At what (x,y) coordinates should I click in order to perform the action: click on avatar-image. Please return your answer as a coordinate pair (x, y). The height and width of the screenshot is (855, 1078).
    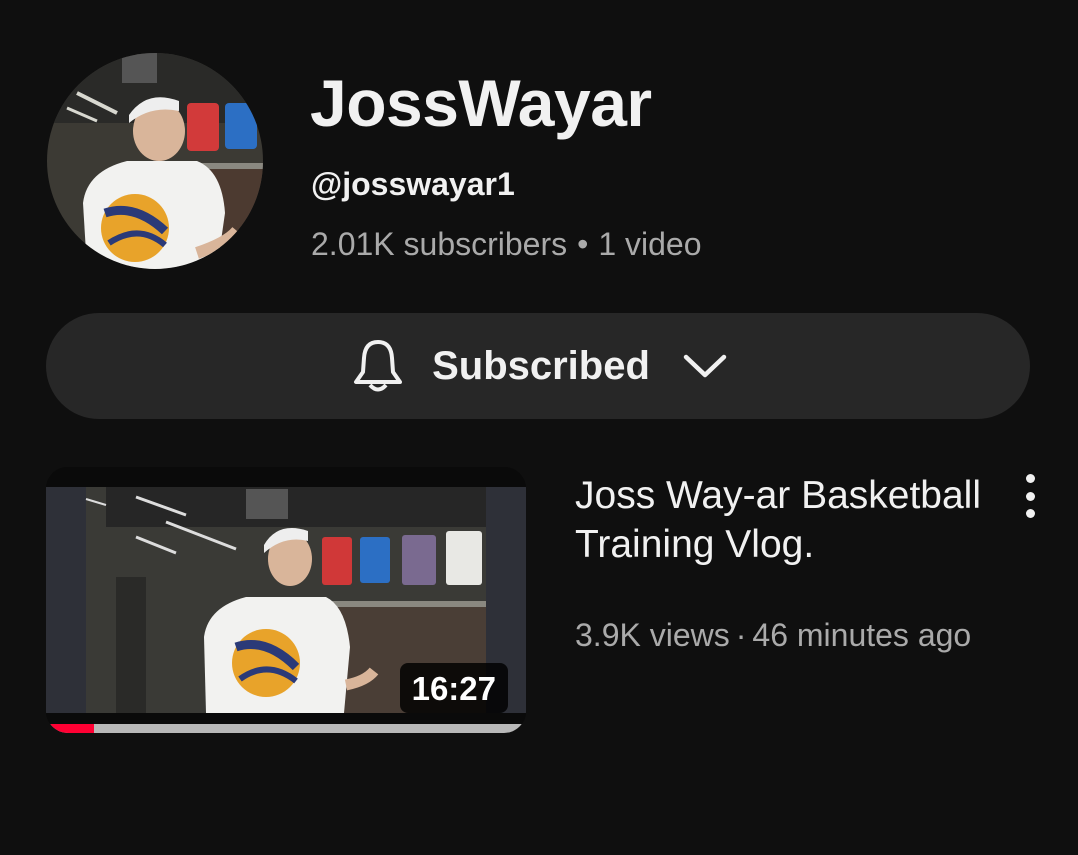
    Looking at the image, I should click on (155, 161).